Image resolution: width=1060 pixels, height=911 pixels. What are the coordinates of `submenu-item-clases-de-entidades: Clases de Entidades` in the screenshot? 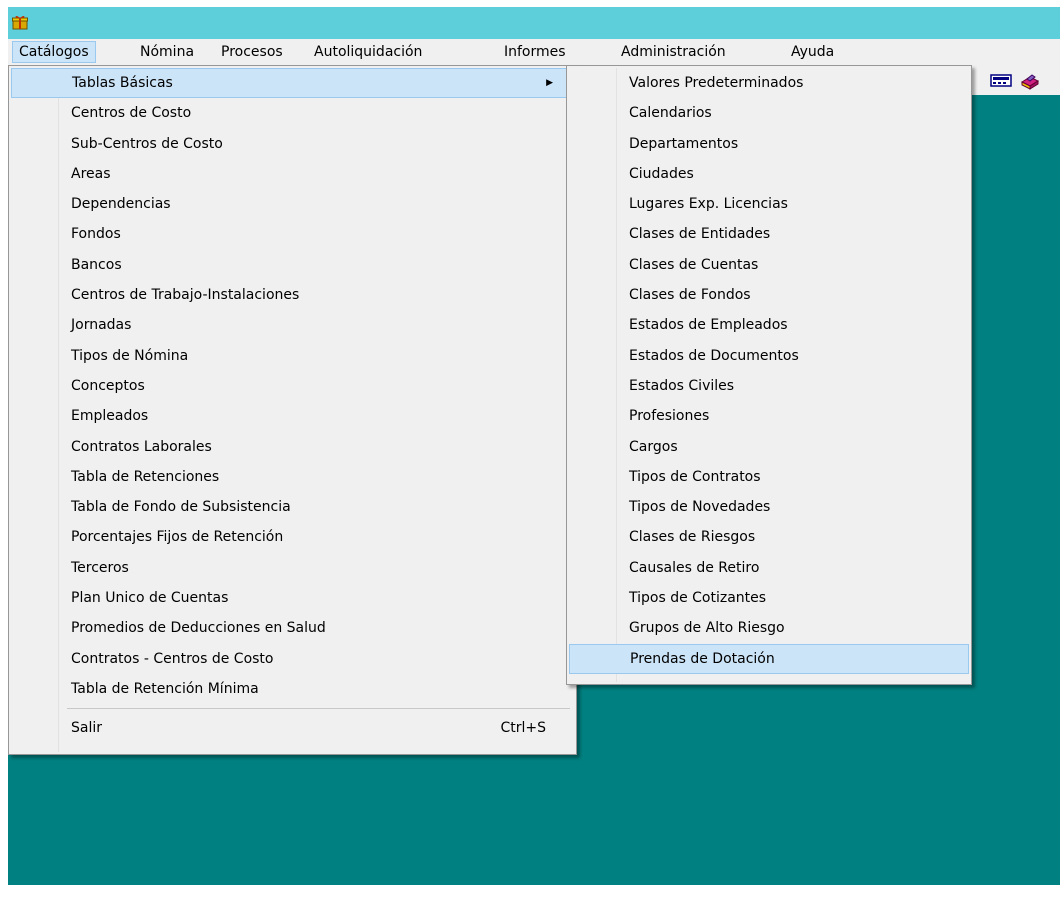 It's located at (769, 234).